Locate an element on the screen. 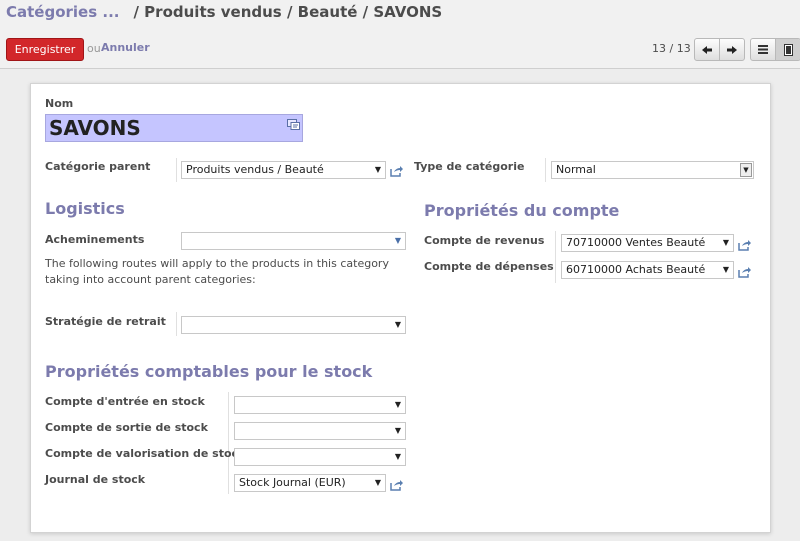  expense-account-value: 60710000 Achats Beauté is located at coordinates (636, 269).